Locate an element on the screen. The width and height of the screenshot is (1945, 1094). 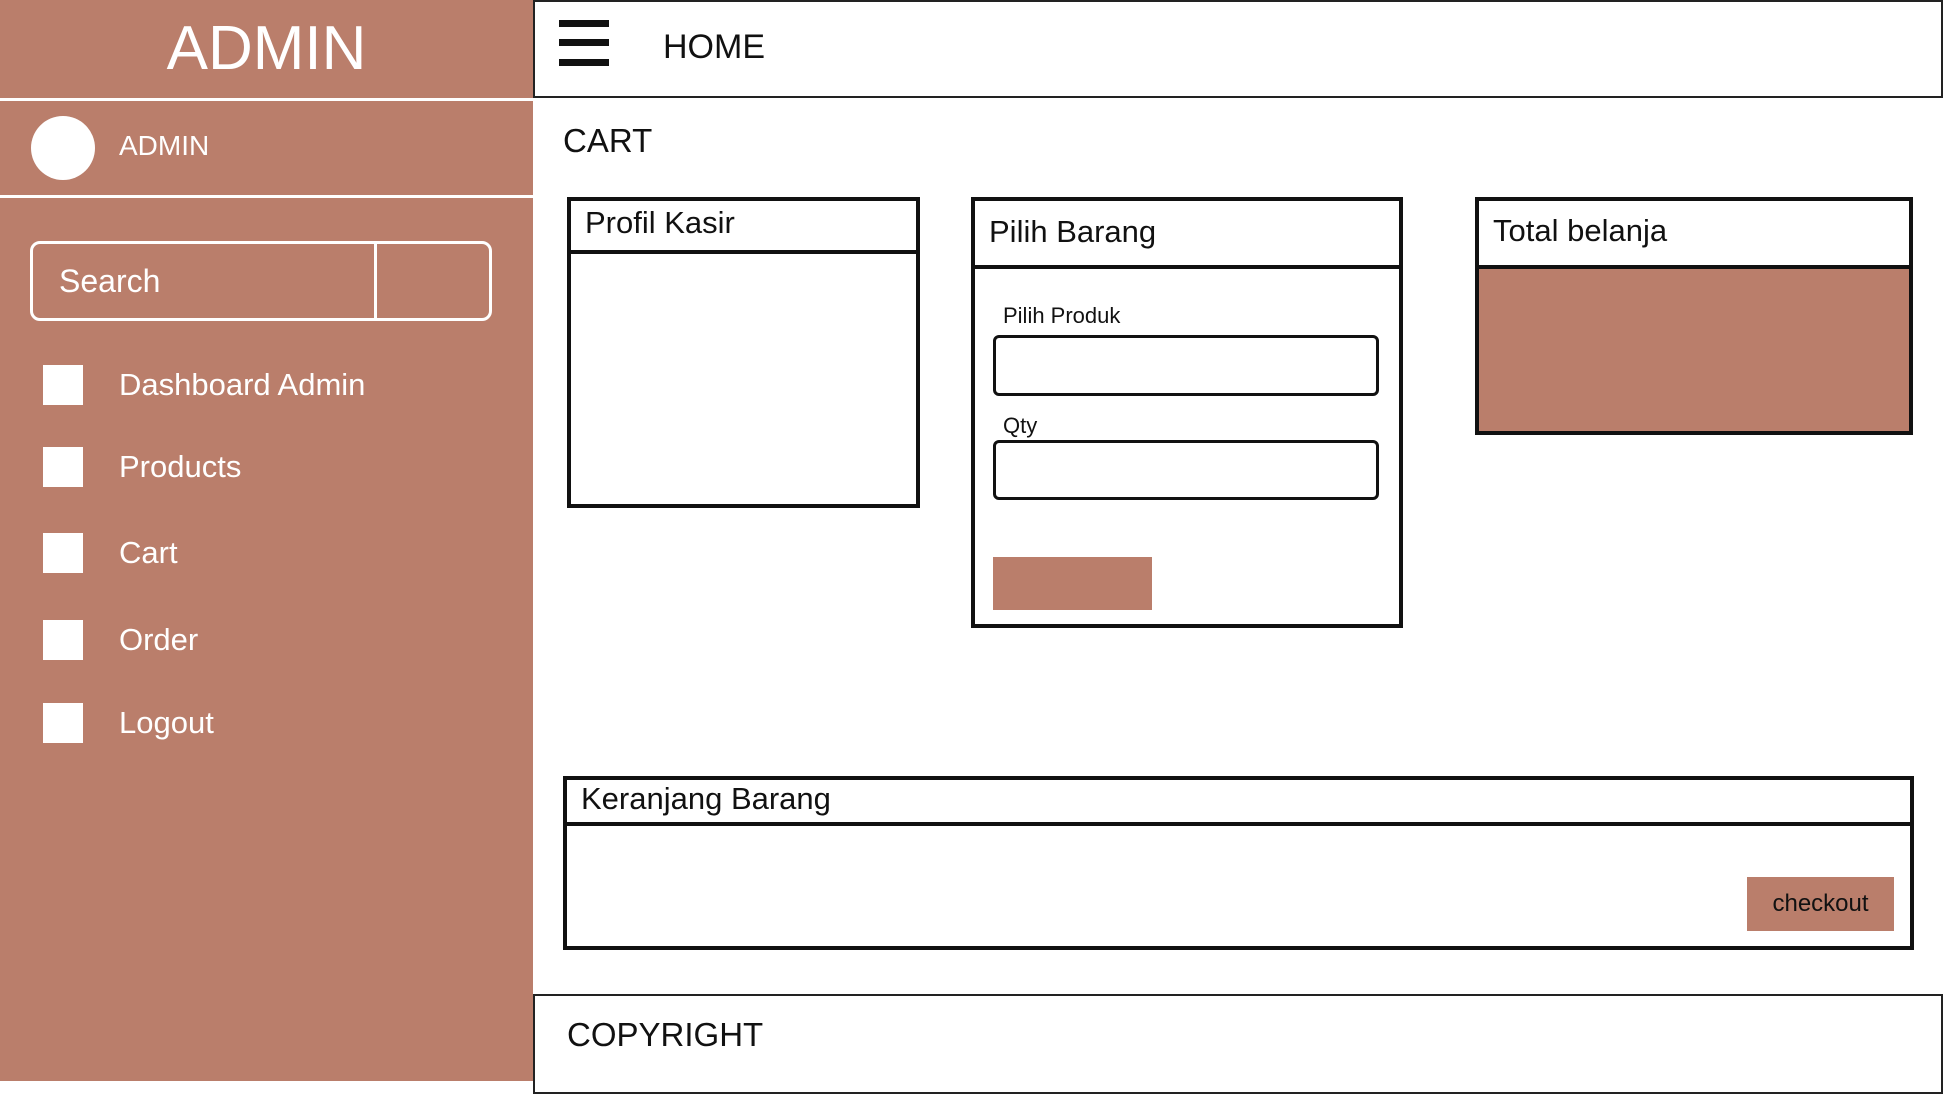
sidebar-item-products: Products is located at coordinates (263, 467).